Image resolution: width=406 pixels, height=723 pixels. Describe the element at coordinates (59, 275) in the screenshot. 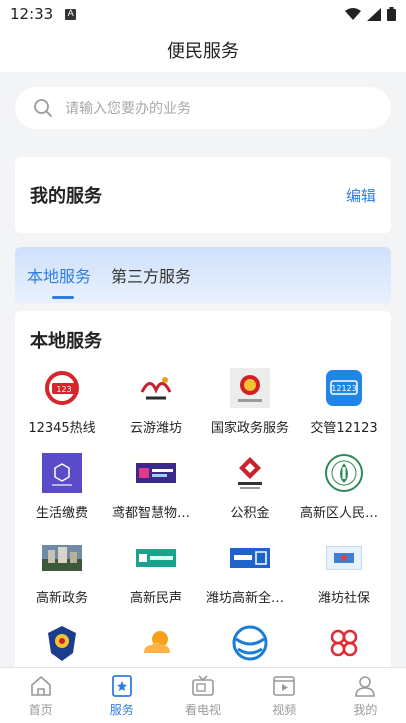

I see `tab-local-services: 本地服务` at that location.